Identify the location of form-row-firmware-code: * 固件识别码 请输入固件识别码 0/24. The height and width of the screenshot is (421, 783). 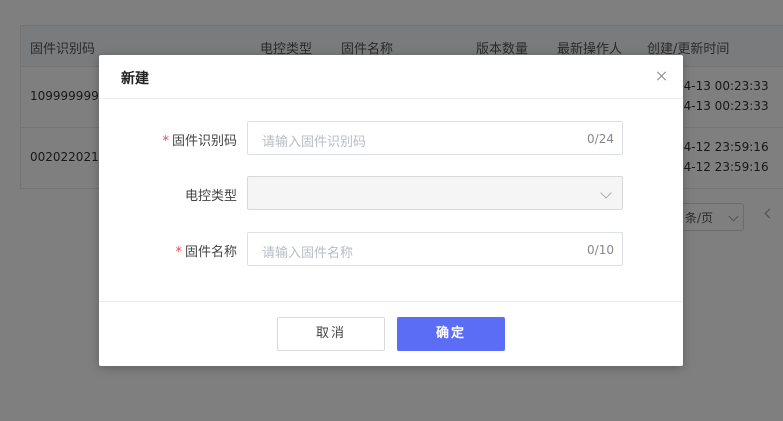
(391, 139).